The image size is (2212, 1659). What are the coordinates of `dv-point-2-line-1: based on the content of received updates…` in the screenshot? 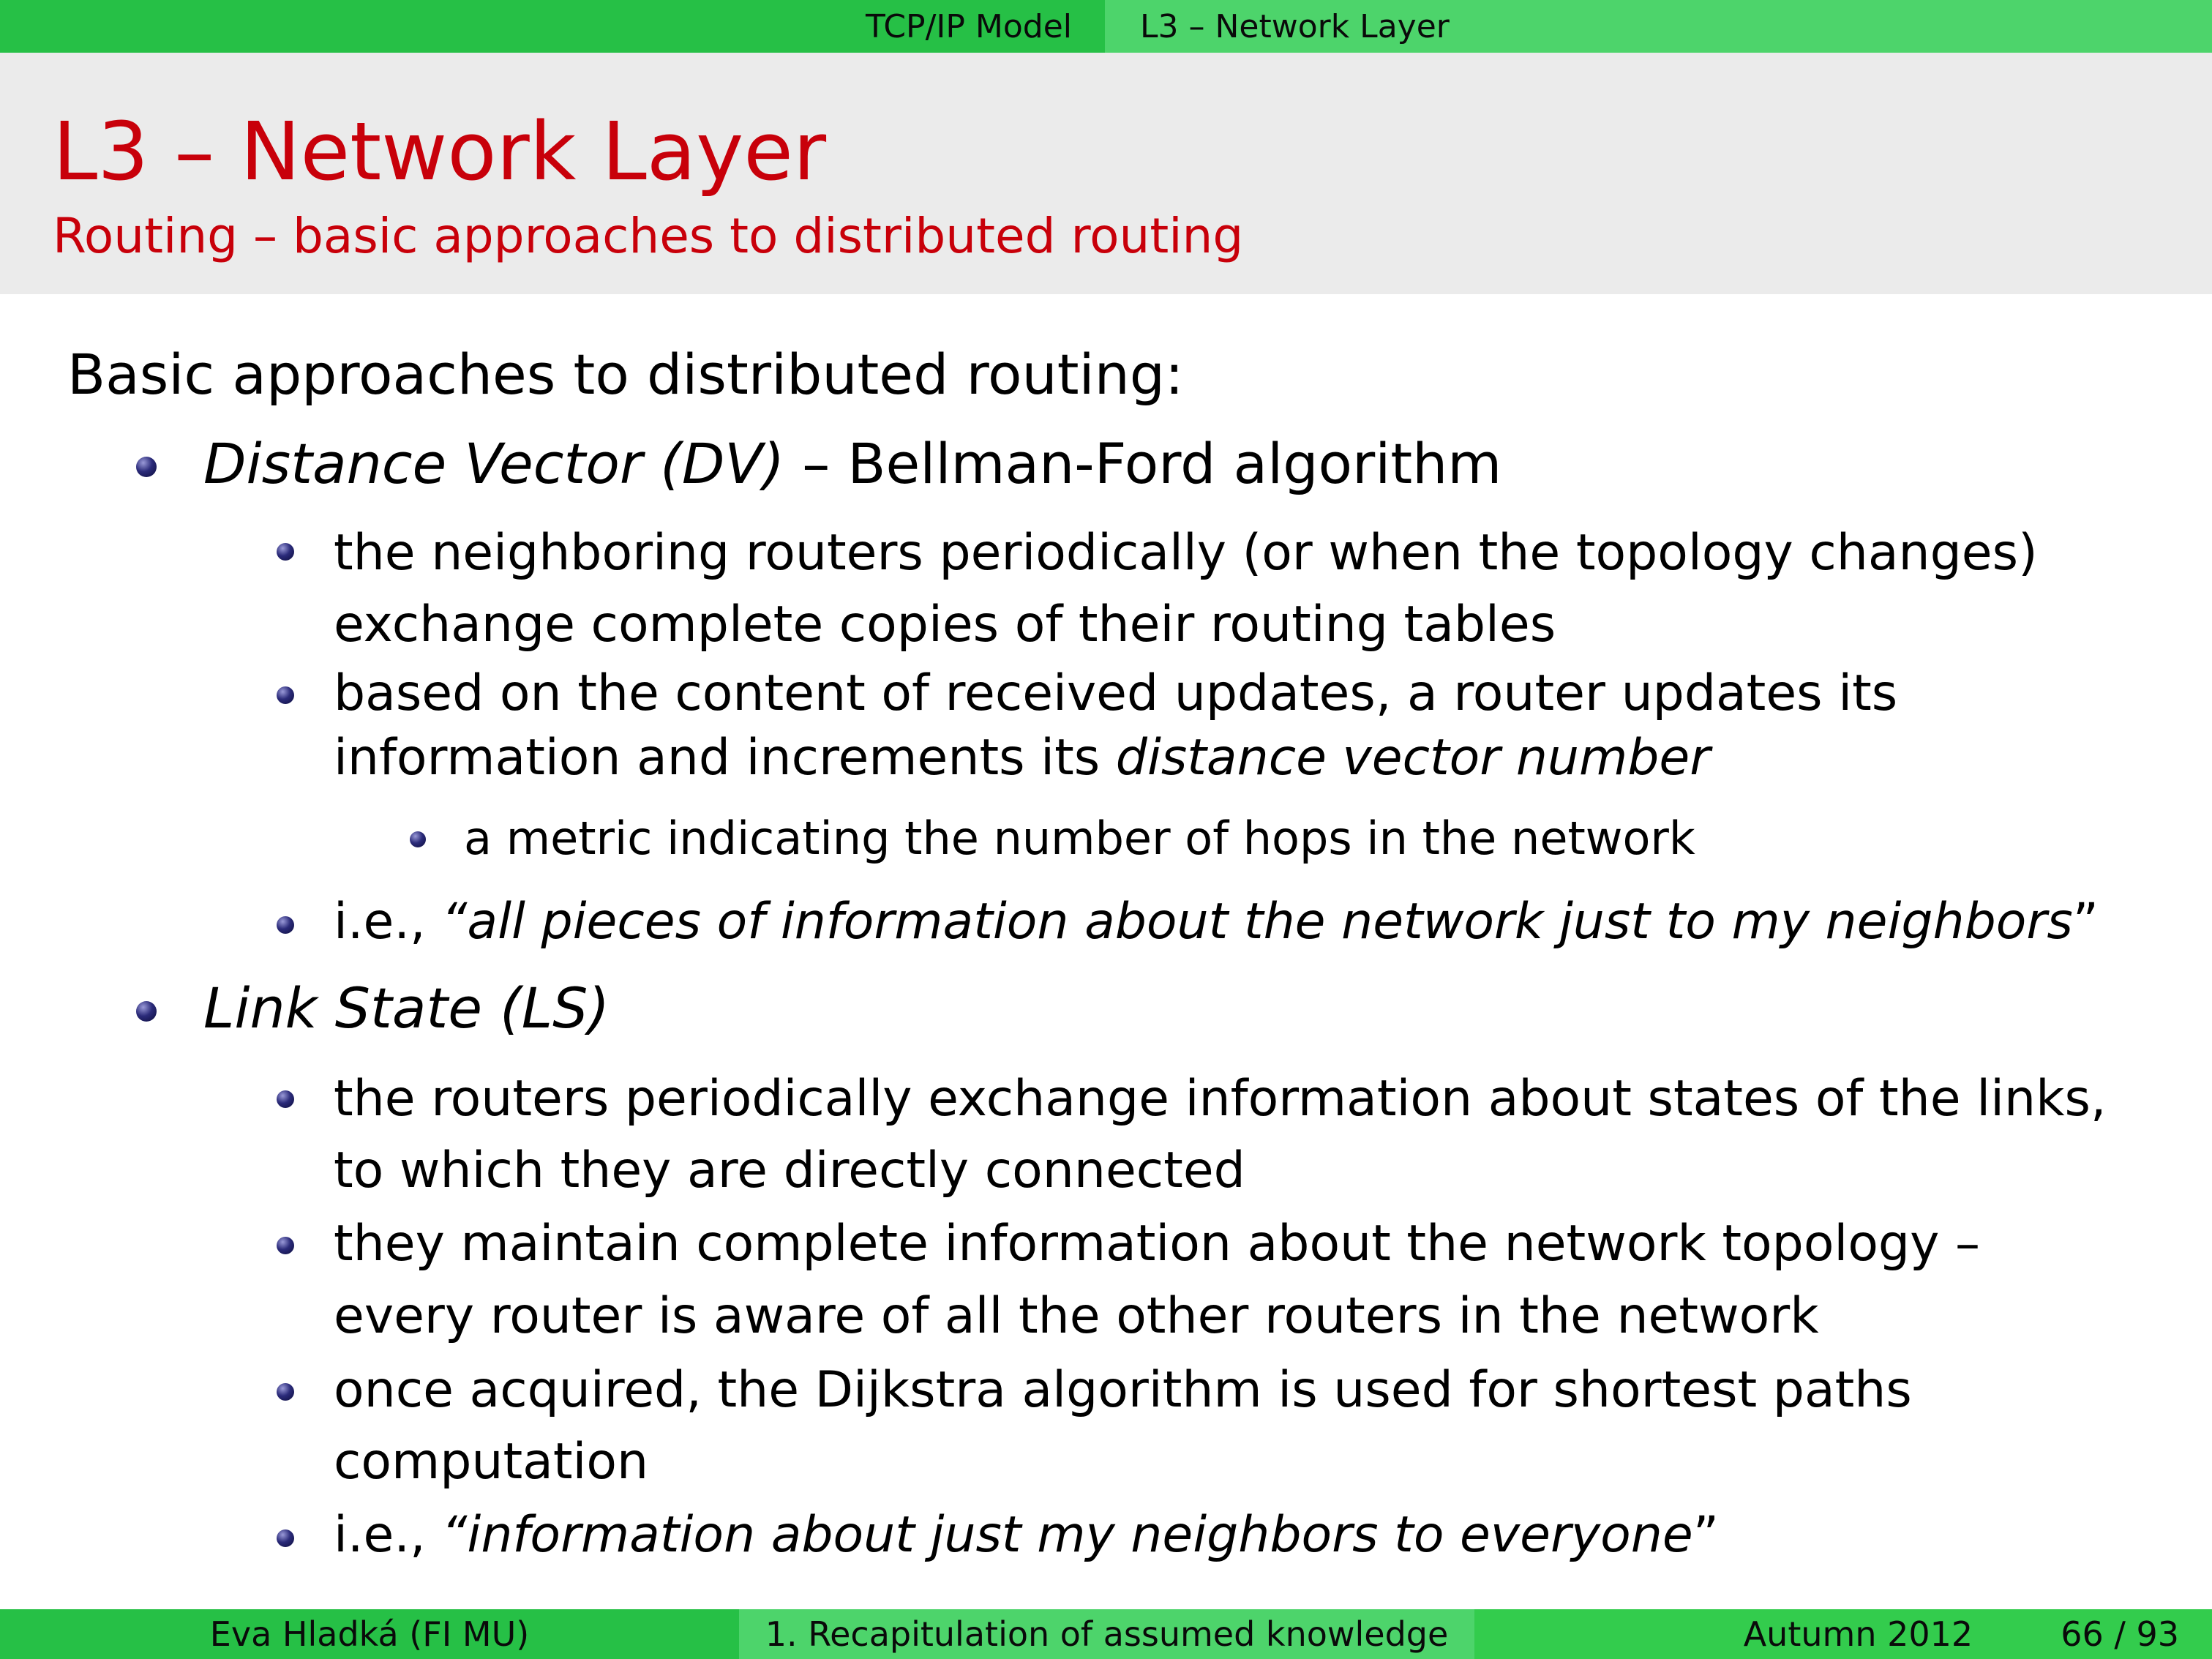 It's located at (1116, 693).